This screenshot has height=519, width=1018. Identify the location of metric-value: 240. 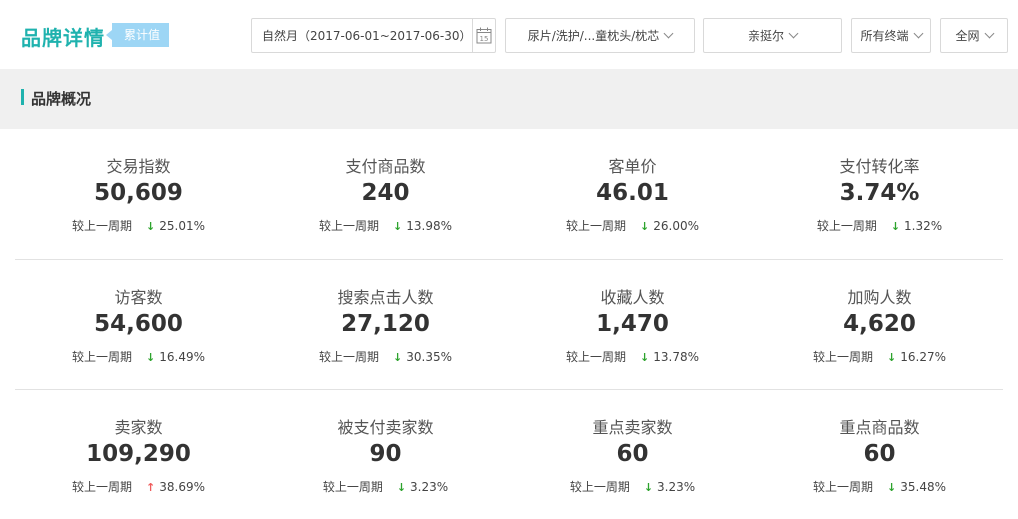
(385, 193).